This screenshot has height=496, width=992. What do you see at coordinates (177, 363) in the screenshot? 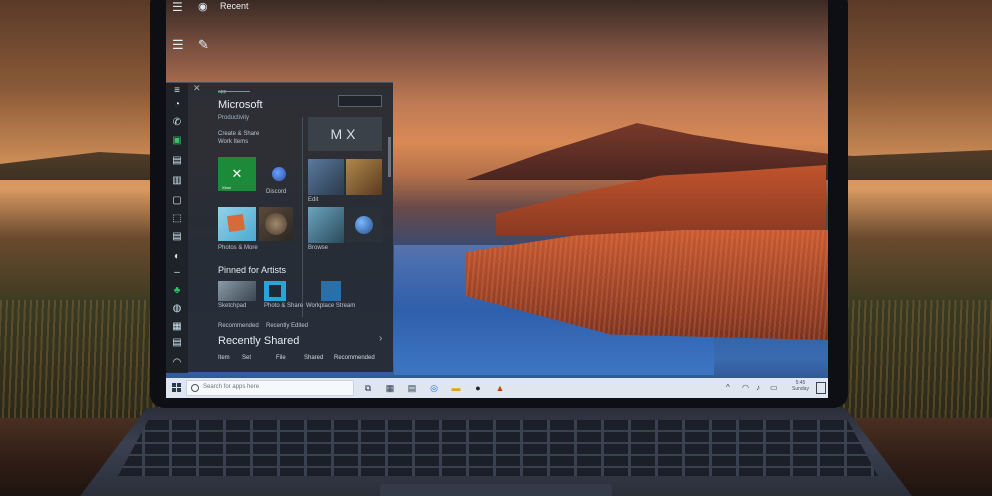
I see `power-icon: ◠` at bounding box center [177, 363].